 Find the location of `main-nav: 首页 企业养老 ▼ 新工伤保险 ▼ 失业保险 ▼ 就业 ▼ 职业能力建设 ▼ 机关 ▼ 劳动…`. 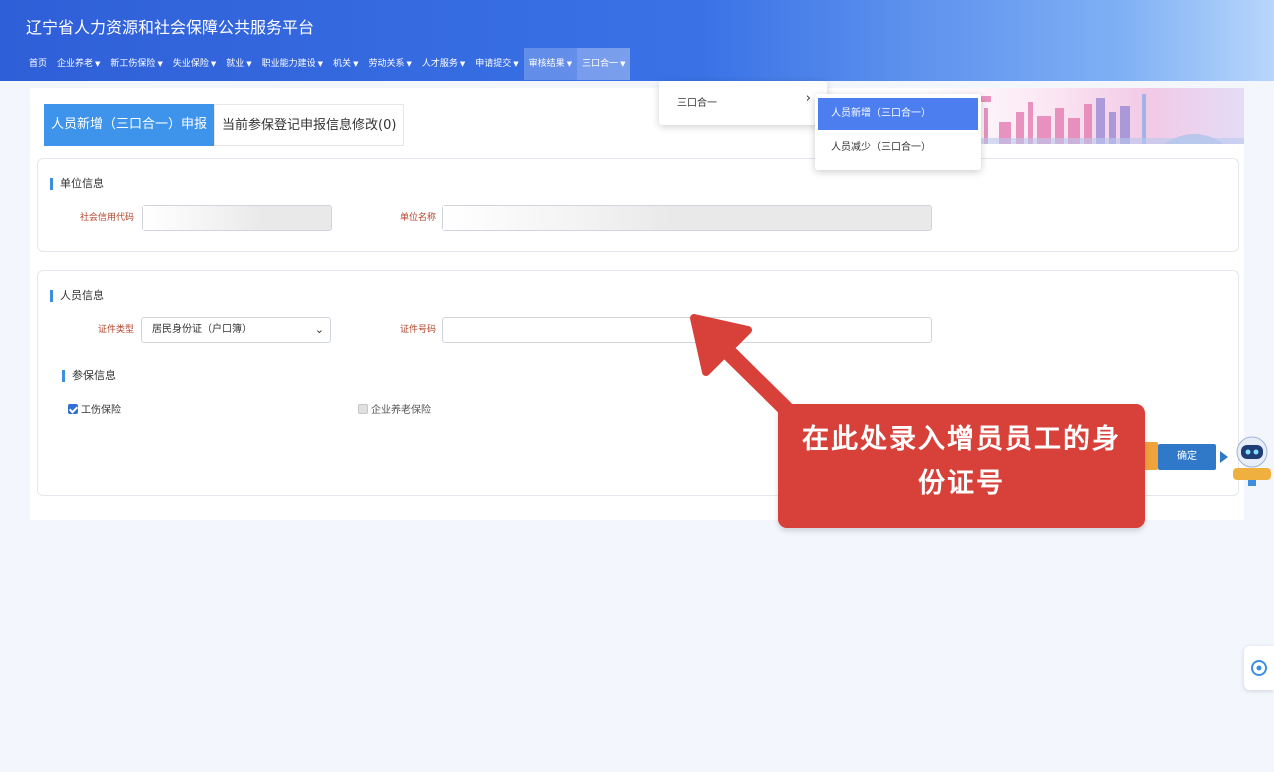

main-nav: 首页 企业养老 ▼ 新工伤保险 ▼ 失业保险 ▼ 就业 ▼ 职业能力建设 ▼ 机关 ▼ 劳动… is located at coordinates (327, 64).